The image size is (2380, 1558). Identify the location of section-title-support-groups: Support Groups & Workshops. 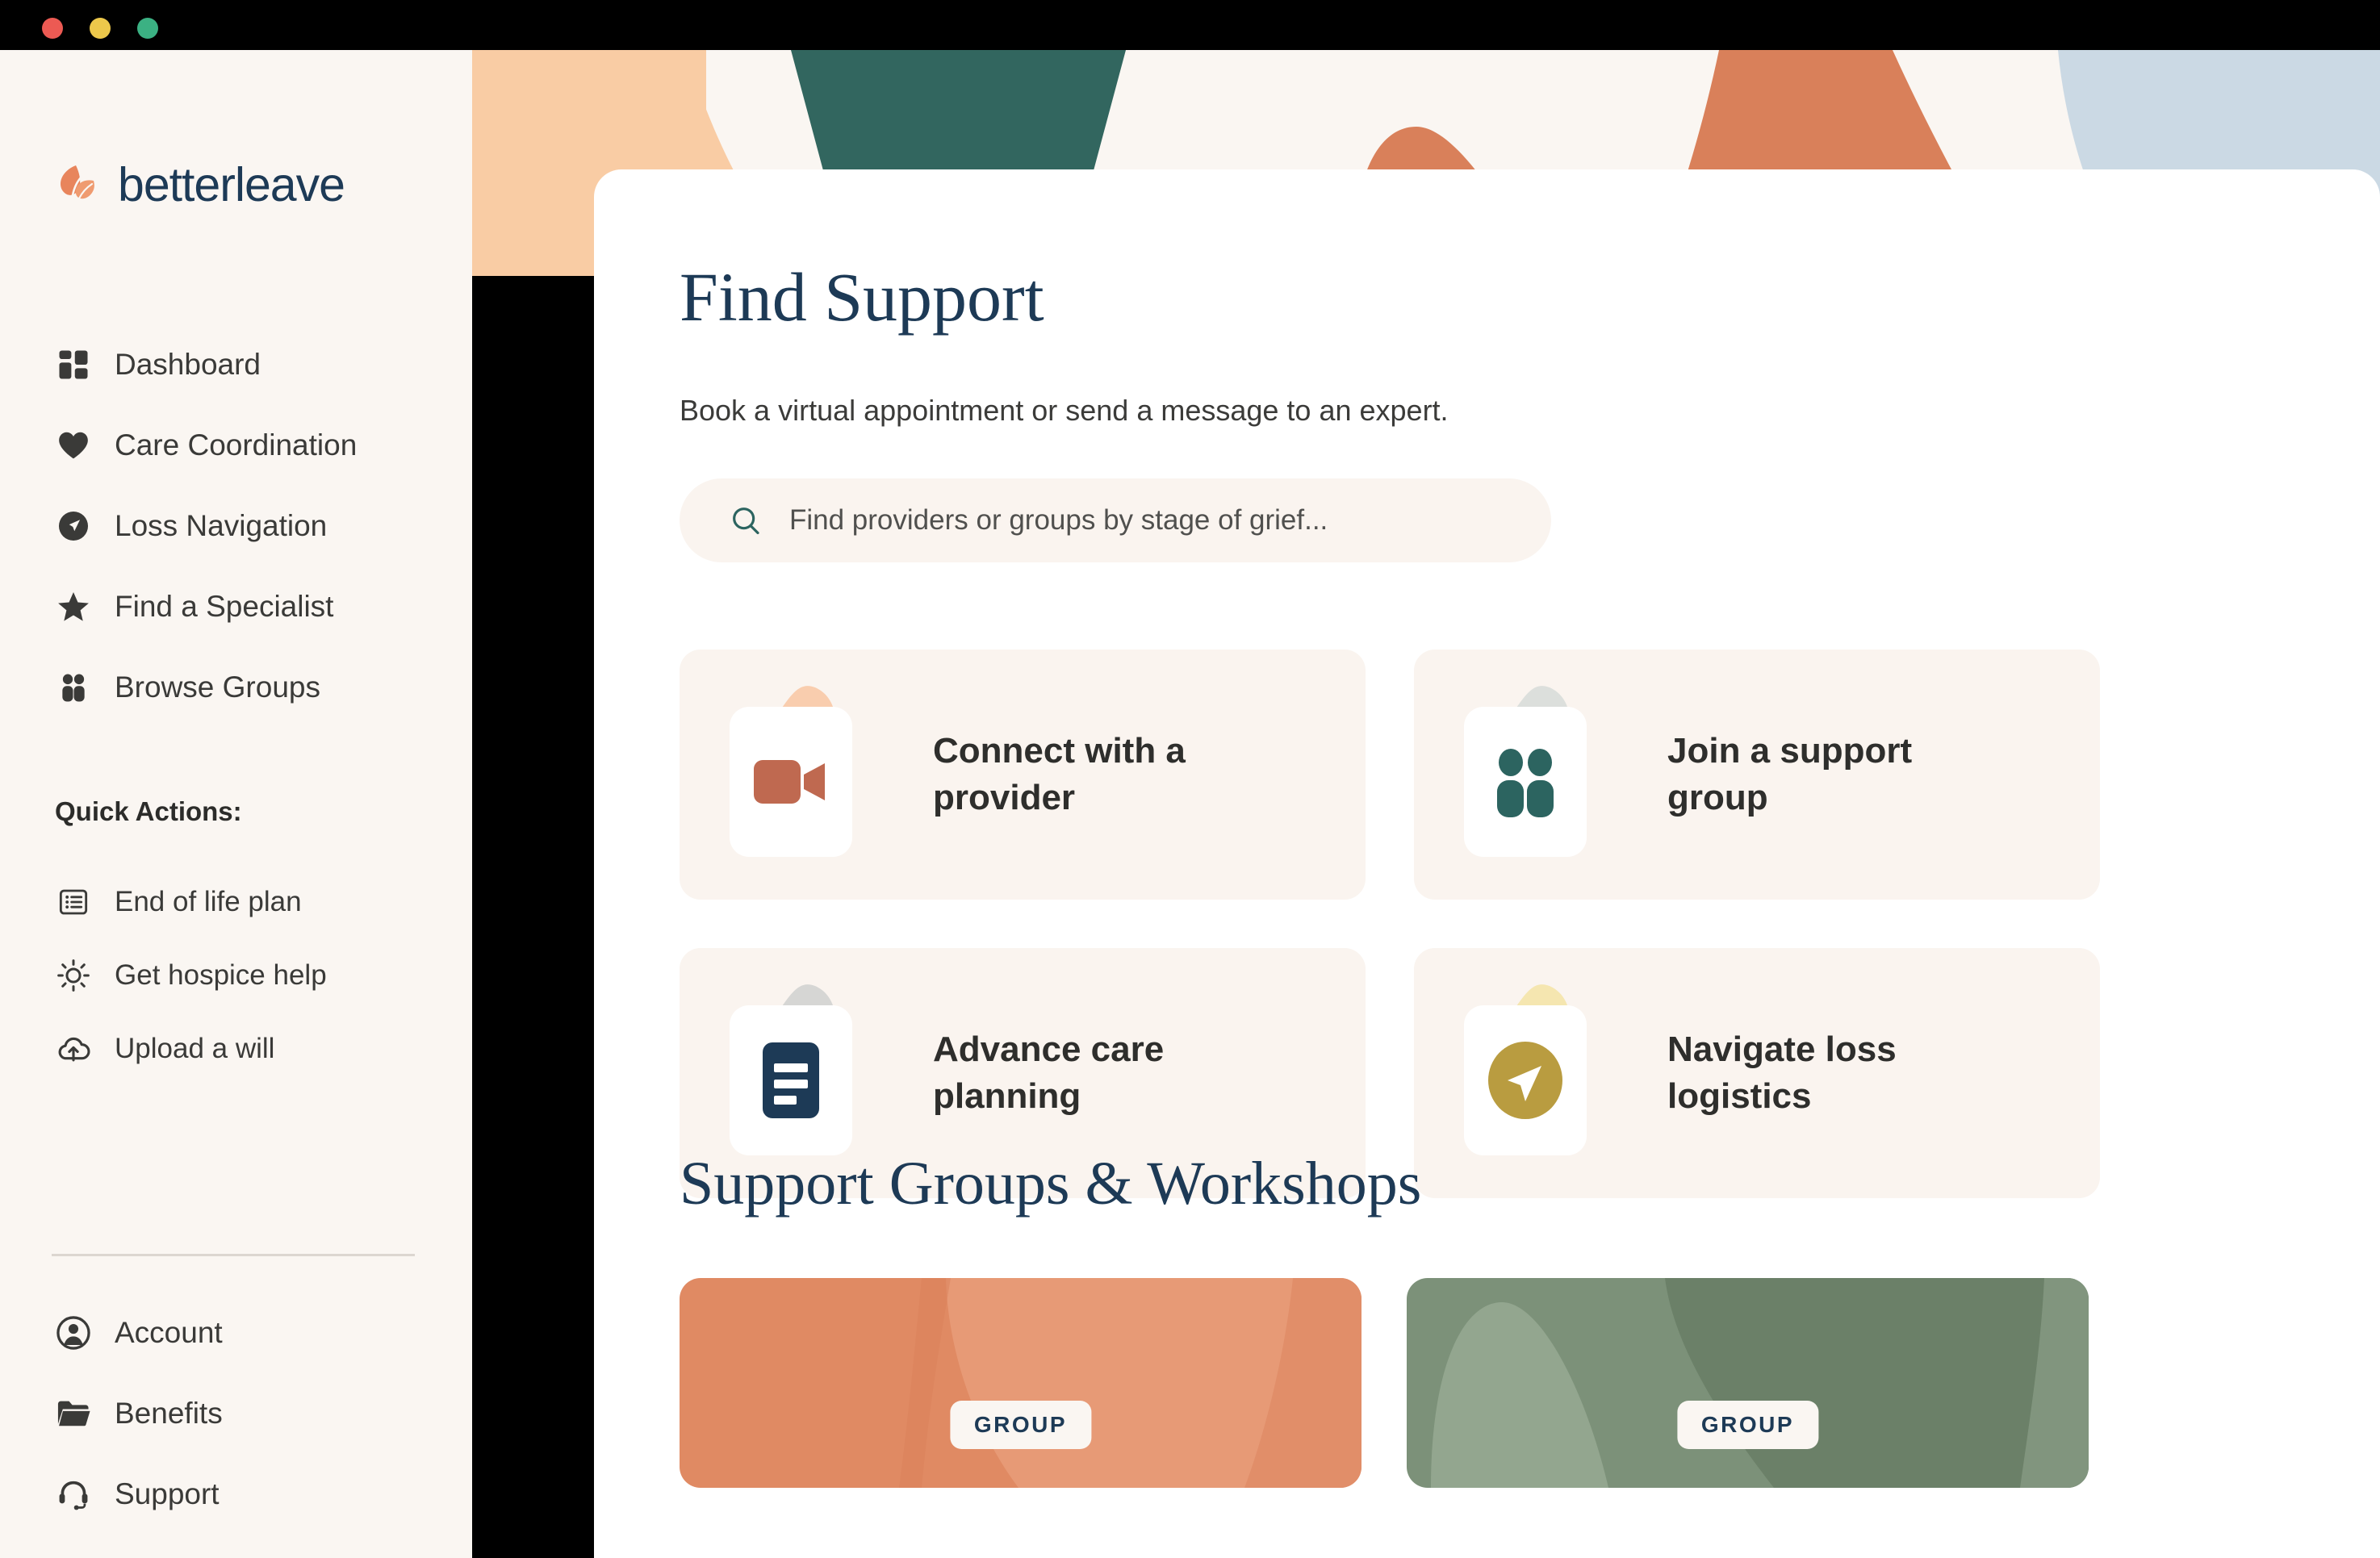
(1051, 1184).